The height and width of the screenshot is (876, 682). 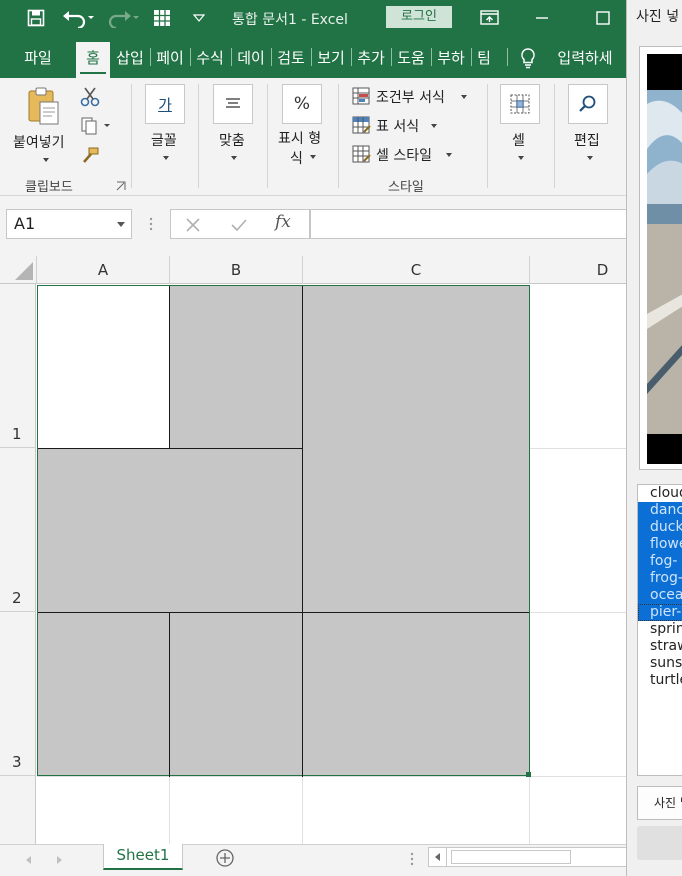 I want to click on customize-toolbar-icon, so click(x=199, y=18).